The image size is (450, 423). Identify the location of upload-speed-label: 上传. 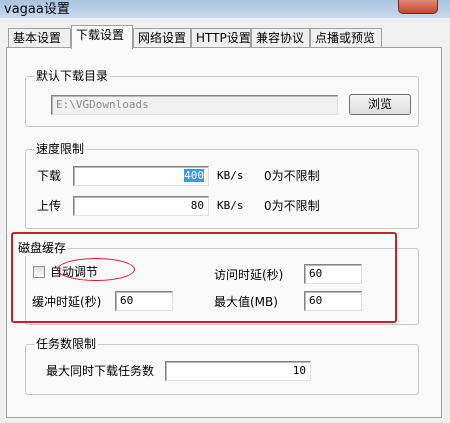
(49, 206).